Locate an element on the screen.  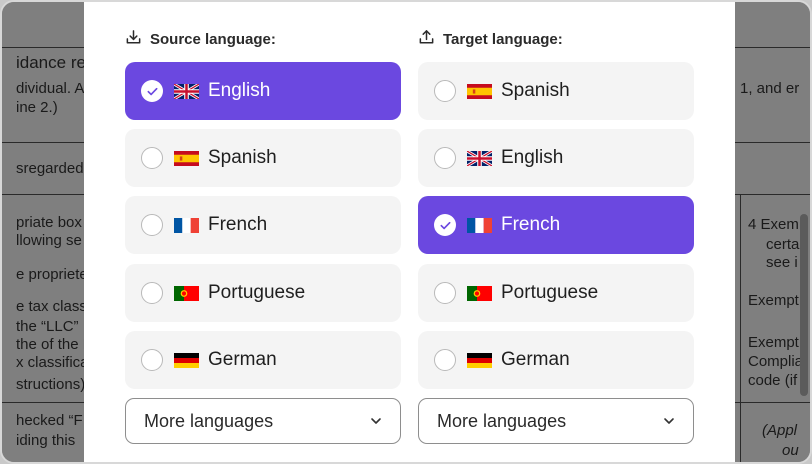
target-language-label: Target language: is located at coordinates (503, 39).